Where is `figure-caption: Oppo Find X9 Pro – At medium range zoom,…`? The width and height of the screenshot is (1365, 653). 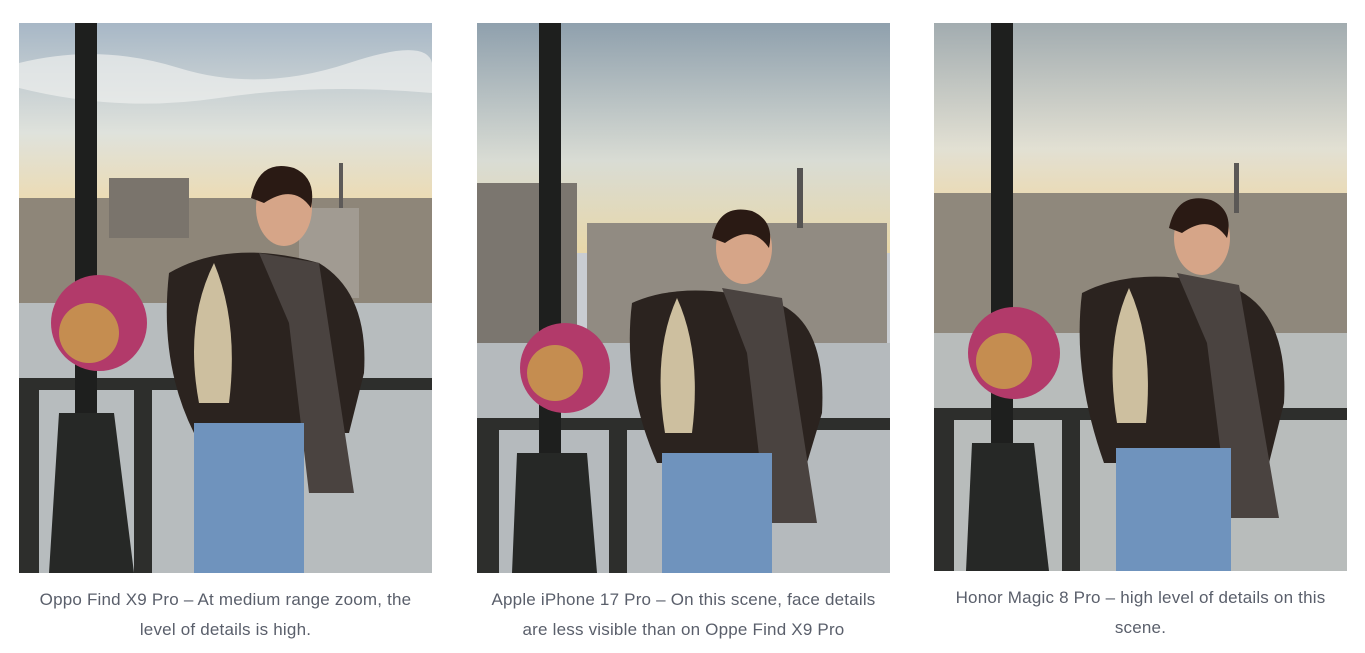
figure-caption: Oppo Find X9 Pro – At medium range zoom,… is located at coordinates (225, 614).